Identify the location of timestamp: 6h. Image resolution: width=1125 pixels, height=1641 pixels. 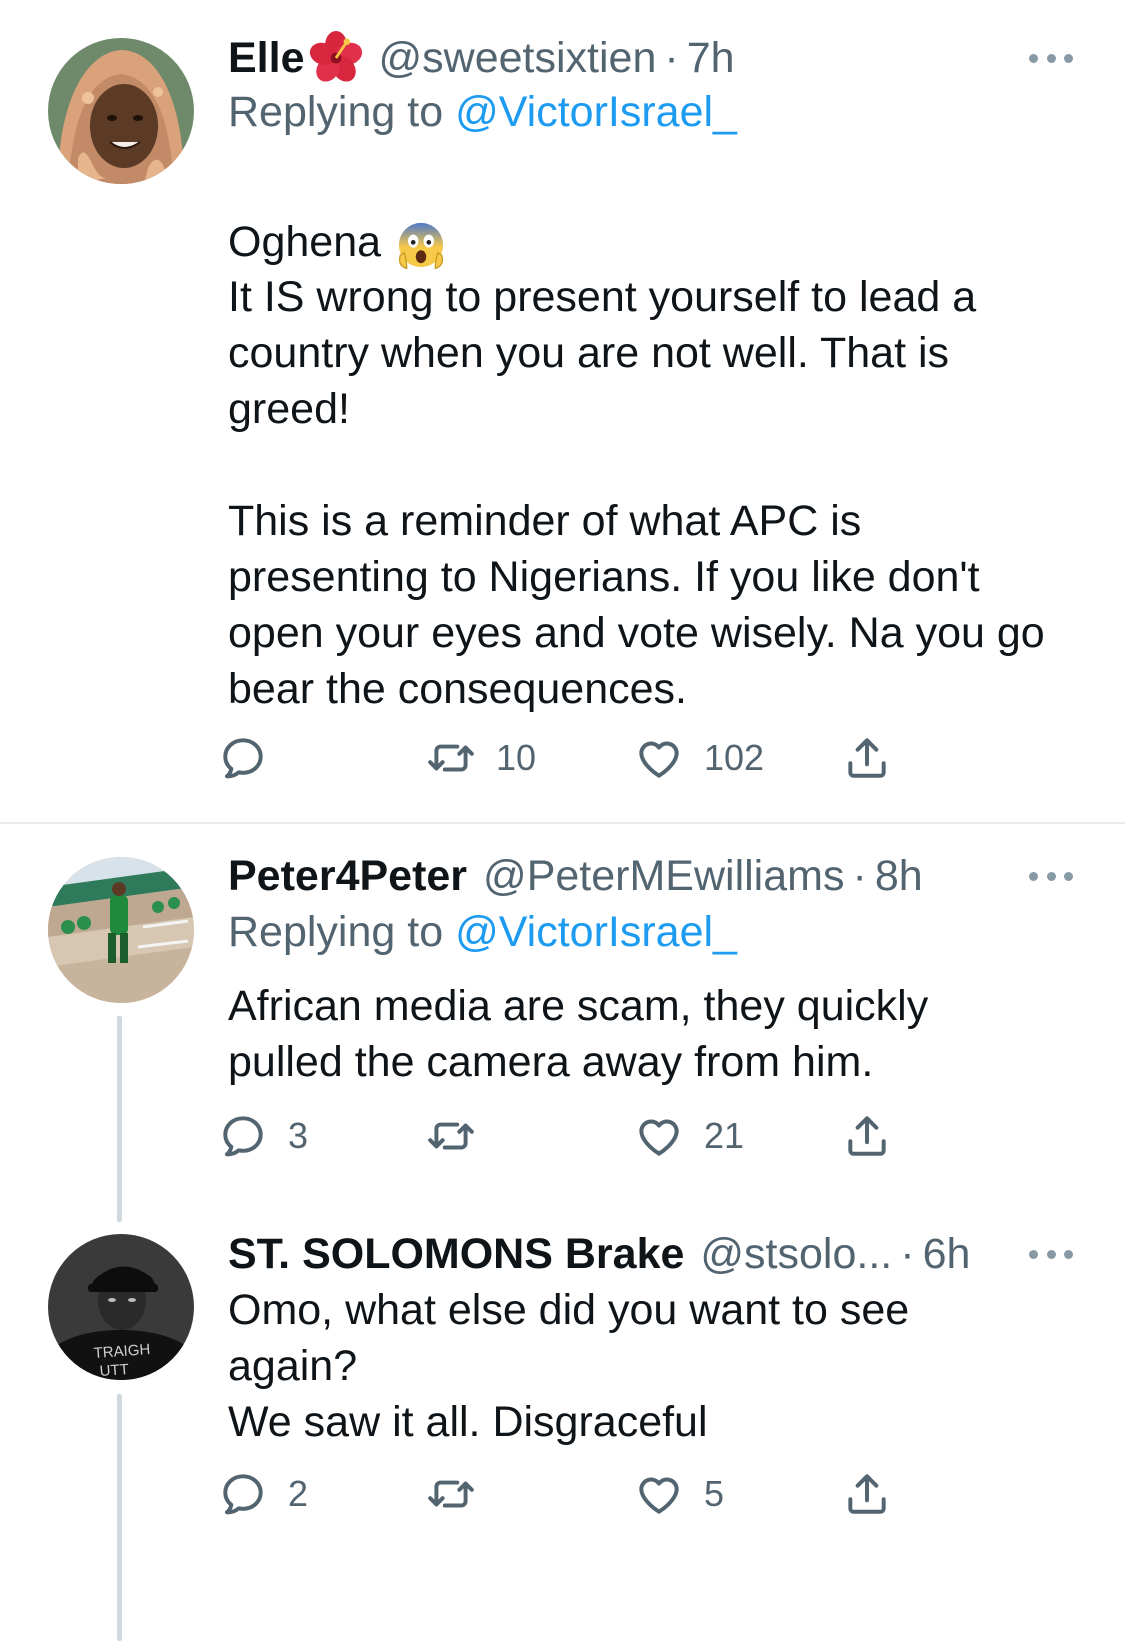
(947, 1254).